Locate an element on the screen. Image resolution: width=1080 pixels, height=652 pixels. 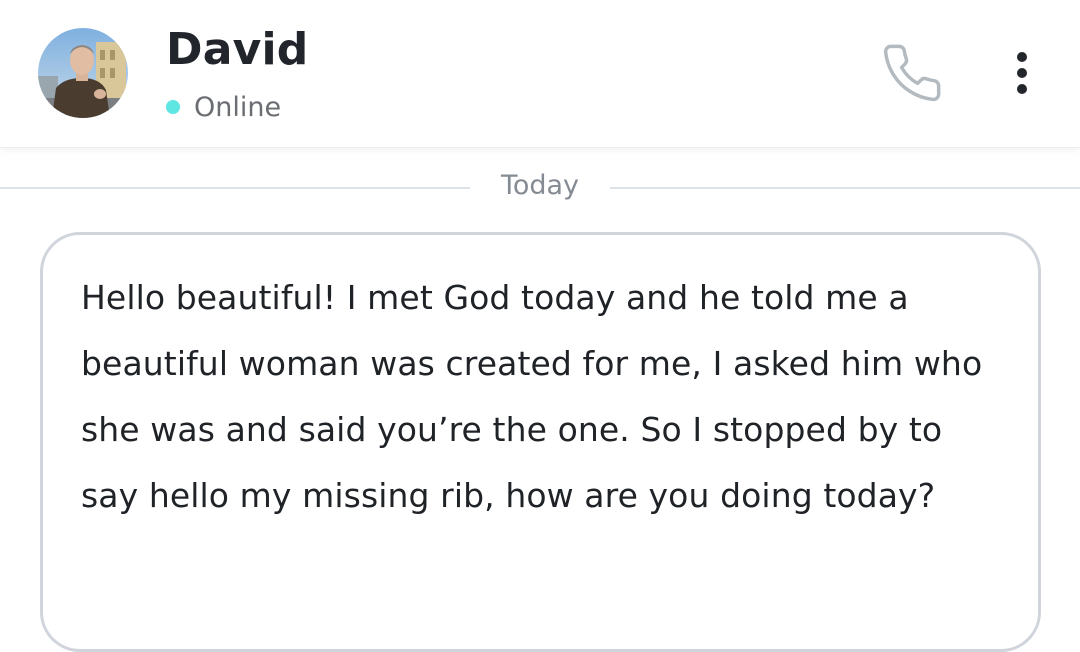
date-label: Today is located at coordinates (540, 185).